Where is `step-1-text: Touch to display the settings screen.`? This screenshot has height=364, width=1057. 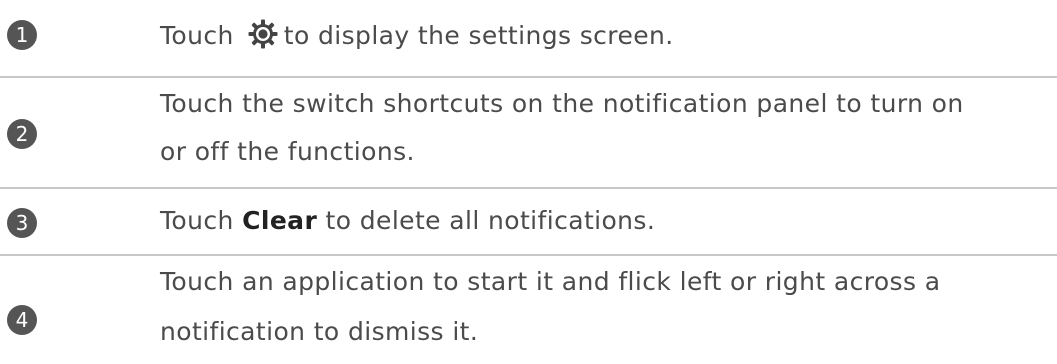 step-1-text: Touch to display the settings screen. is located at coordinates (608, 36).